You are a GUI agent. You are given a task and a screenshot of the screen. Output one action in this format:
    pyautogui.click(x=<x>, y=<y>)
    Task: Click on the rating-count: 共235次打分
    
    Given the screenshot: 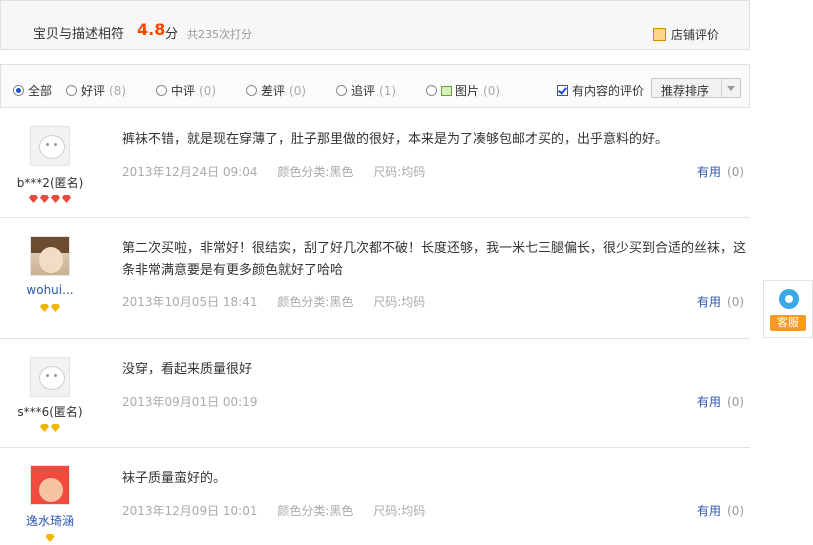 What is the action you would take?
    pyautogui.click(x=219, y=34)
    